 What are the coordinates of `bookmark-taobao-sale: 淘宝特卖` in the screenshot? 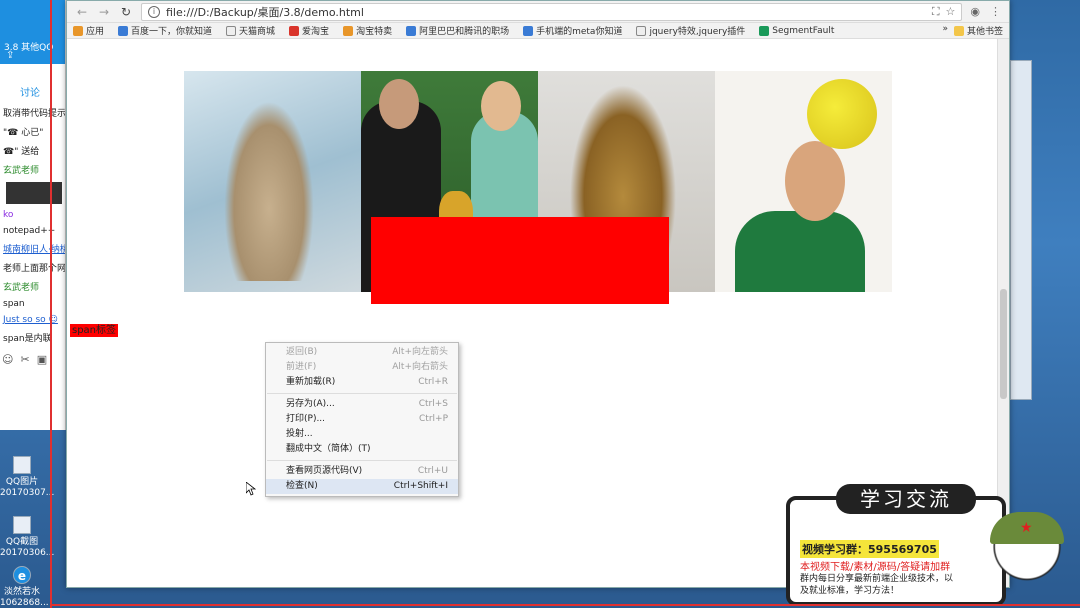 It's located at (367, 30).